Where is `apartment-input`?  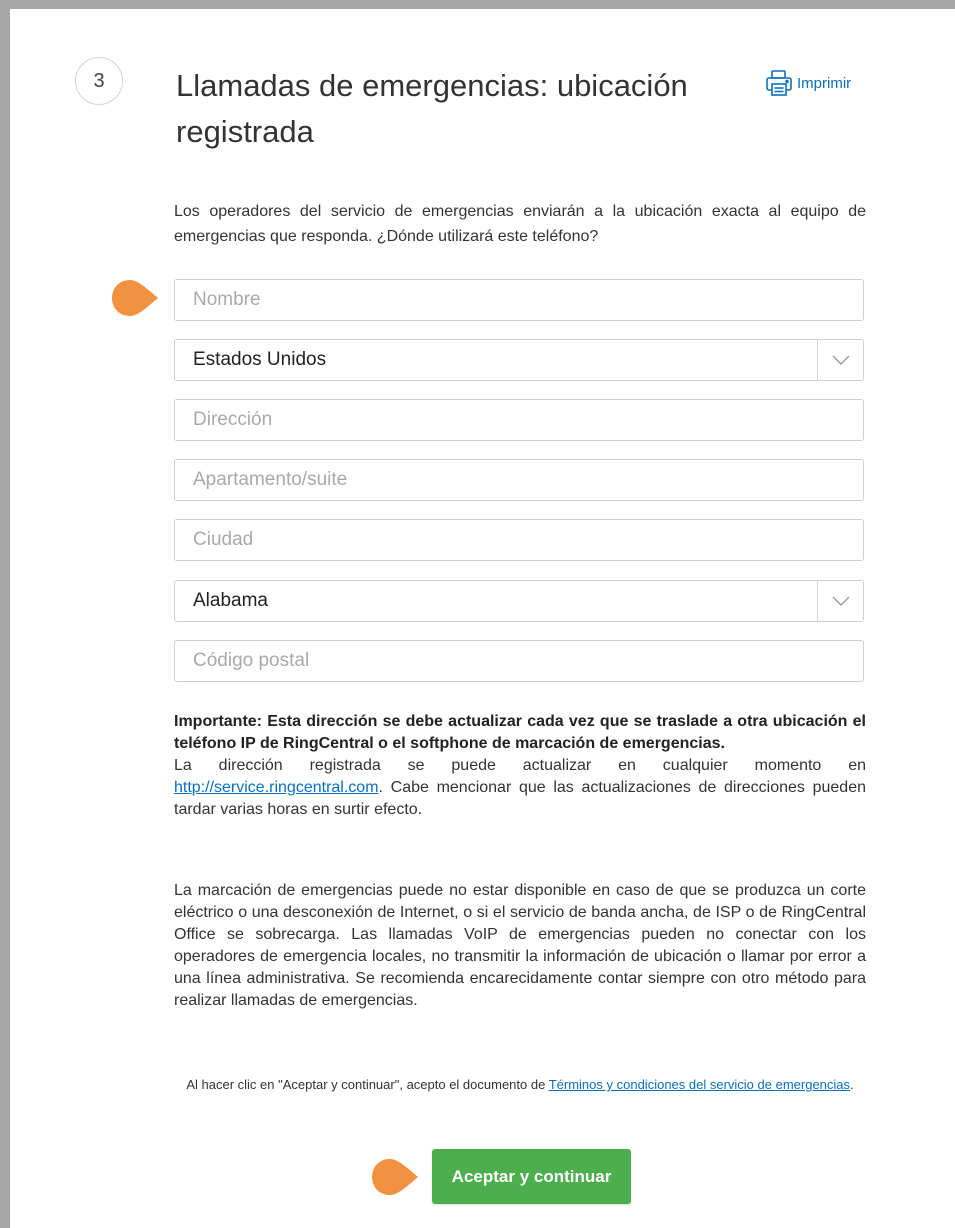
apartment-input is located at coordinates (519, 480).